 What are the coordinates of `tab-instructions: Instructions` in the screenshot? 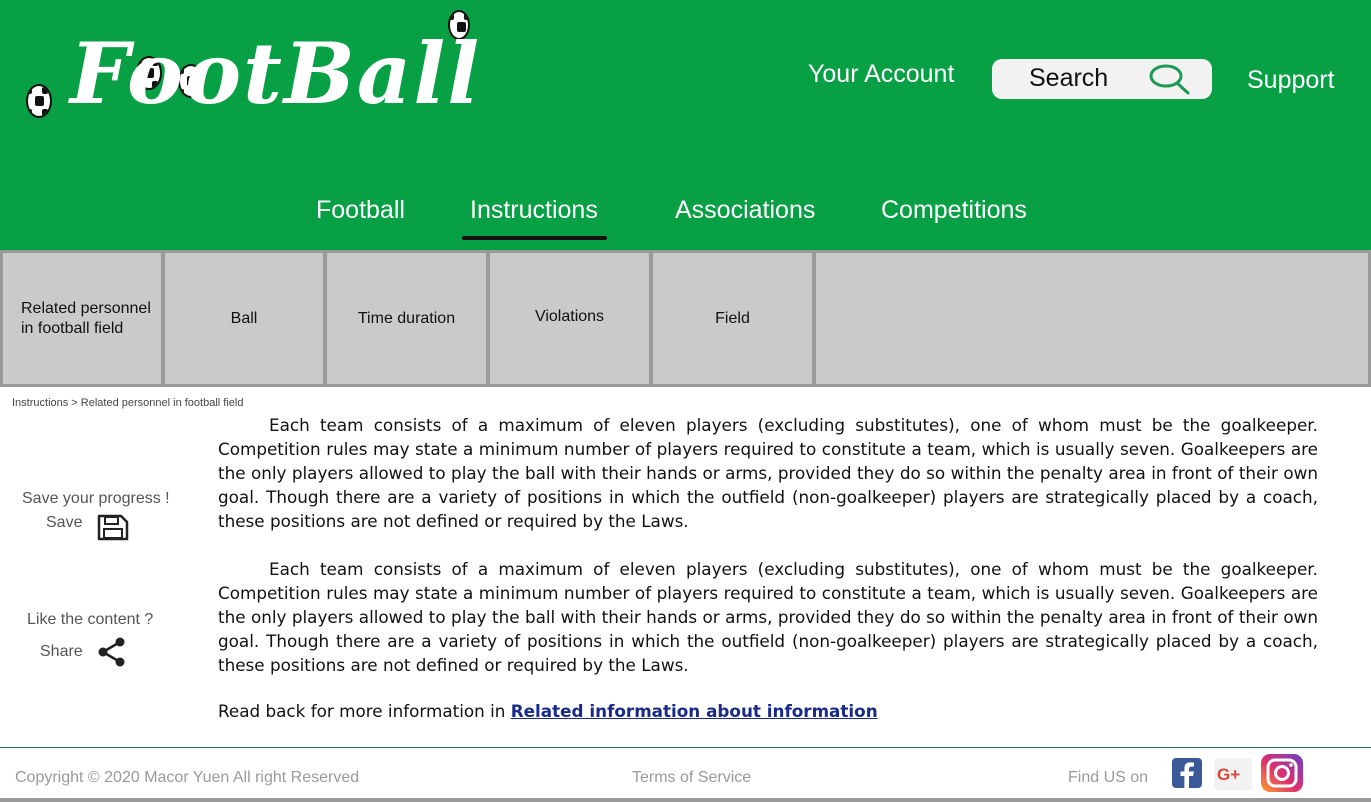 It's located at (534, 210).